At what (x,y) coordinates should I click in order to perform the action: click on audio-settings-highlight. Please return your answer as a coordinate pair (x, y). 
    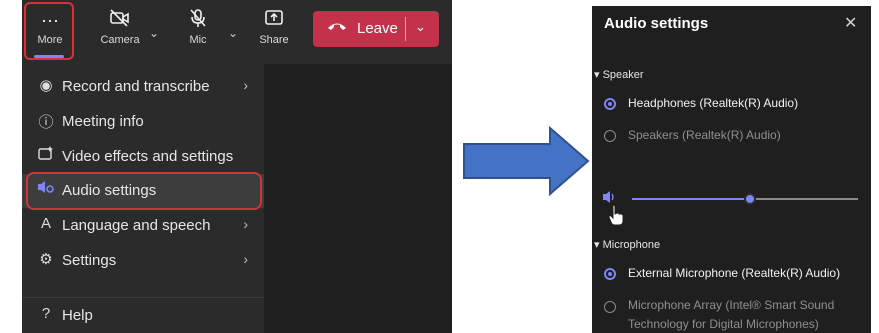
    Looking at the image, I should click on (144, 191).